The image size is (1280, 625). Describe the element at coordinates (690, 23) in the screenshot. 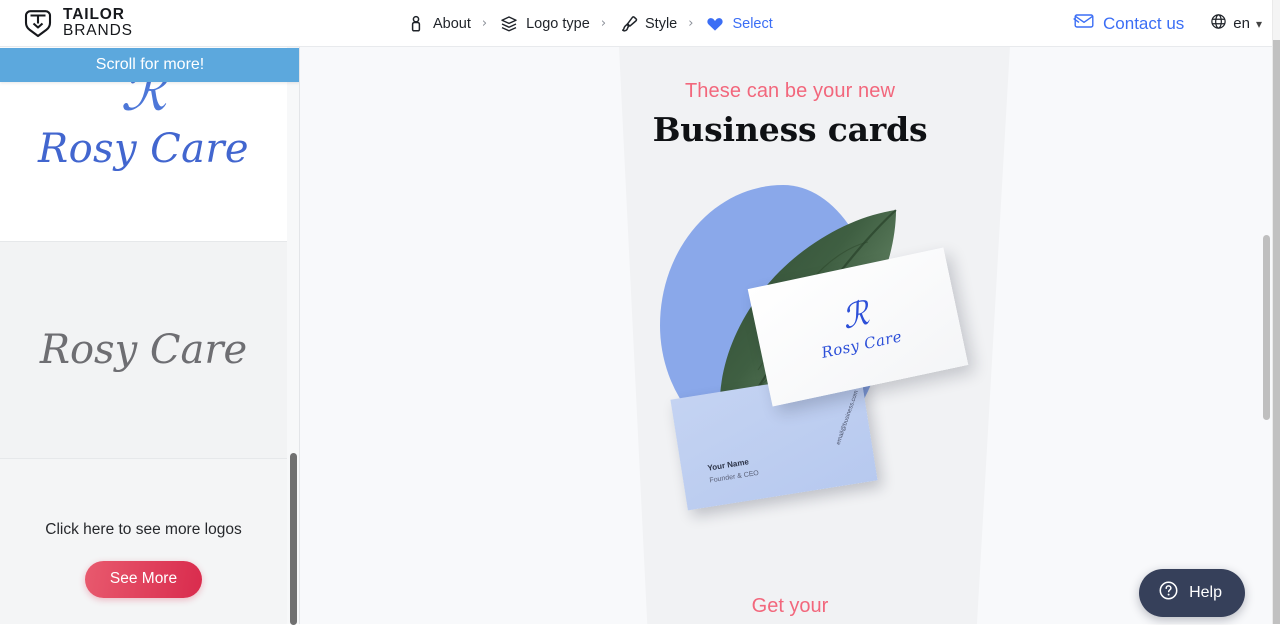

I see `nav-chevron-3-icon: ›` at that location.